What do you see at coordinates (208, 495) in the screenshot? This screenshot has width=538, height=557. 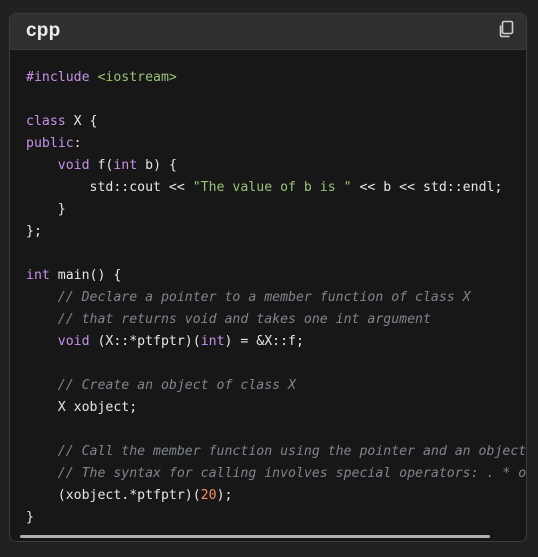 I see `code-token: 20` at bounding box center [208, 495].